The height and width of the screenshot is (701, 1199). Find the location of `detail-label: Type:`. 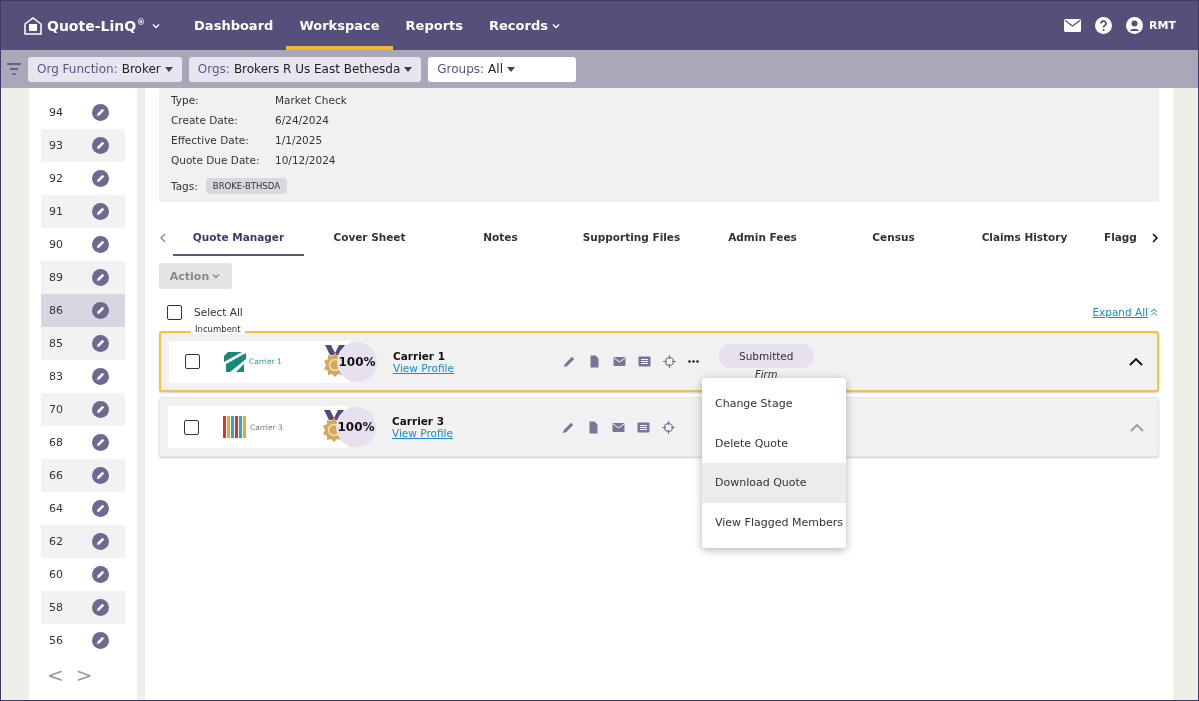

detail-label: Type: is located at coordinates (185, 100).